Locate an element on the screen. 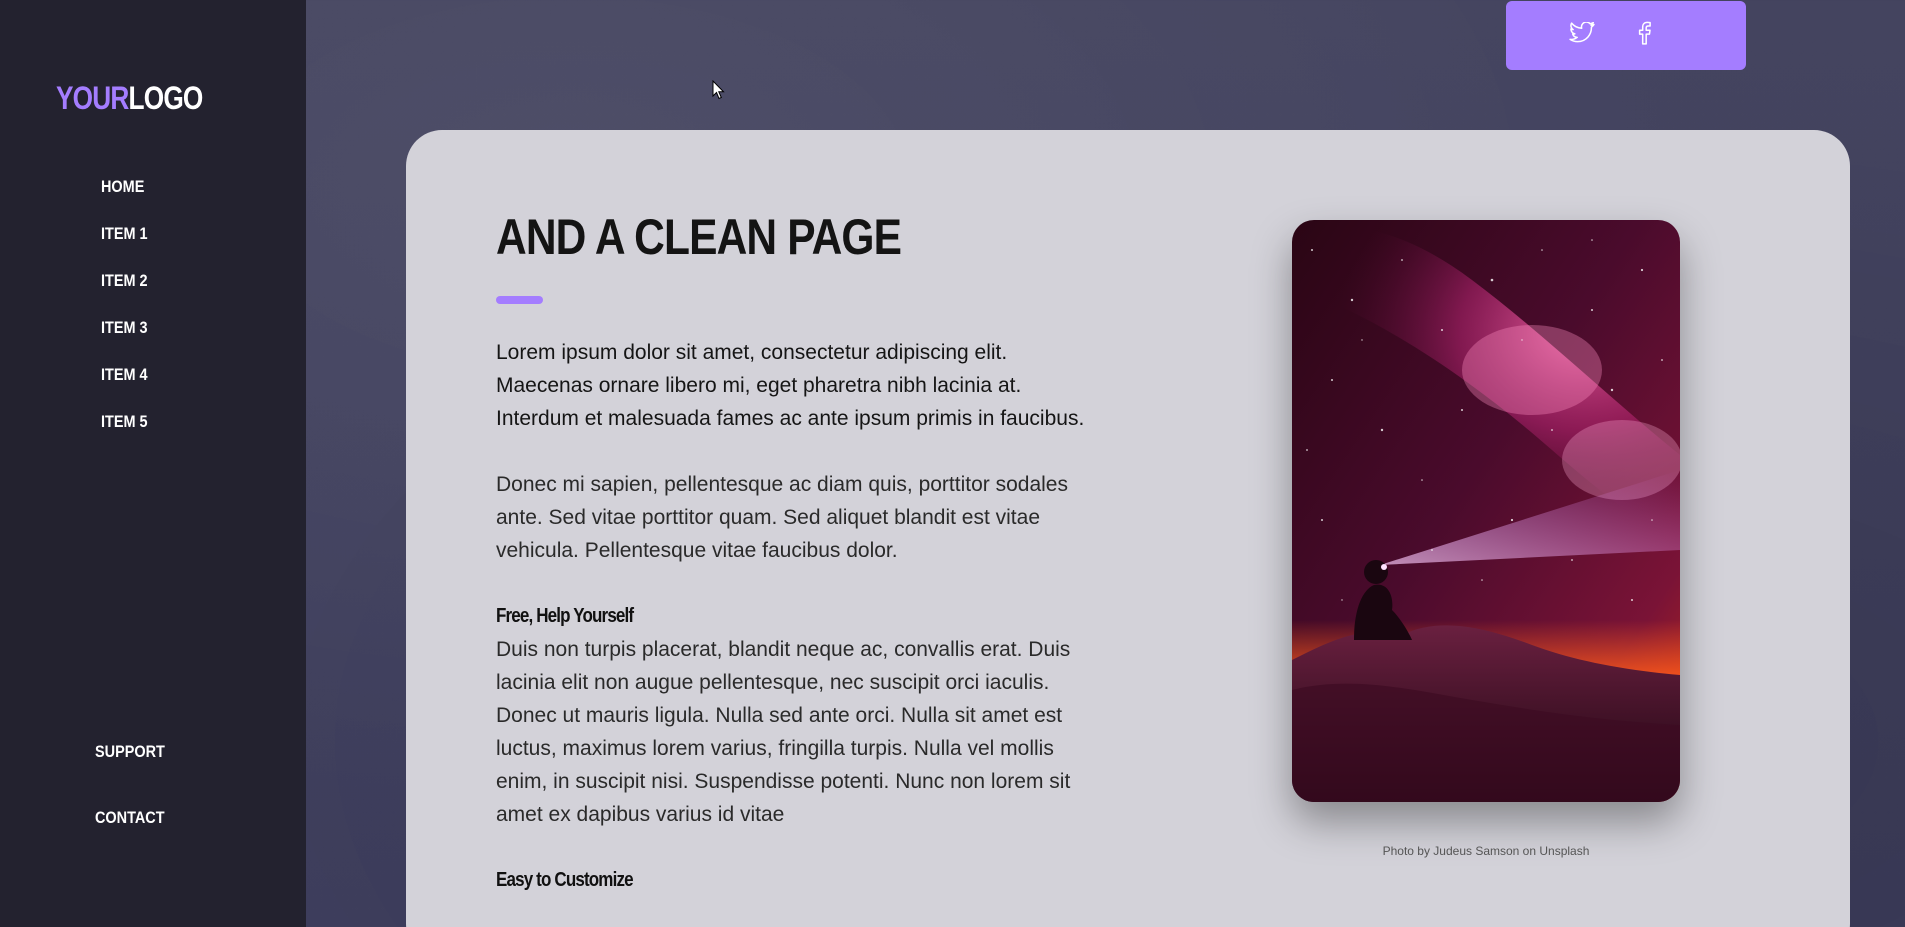  nav-item-support: SUPPORT is located at coordinates (136, 770).